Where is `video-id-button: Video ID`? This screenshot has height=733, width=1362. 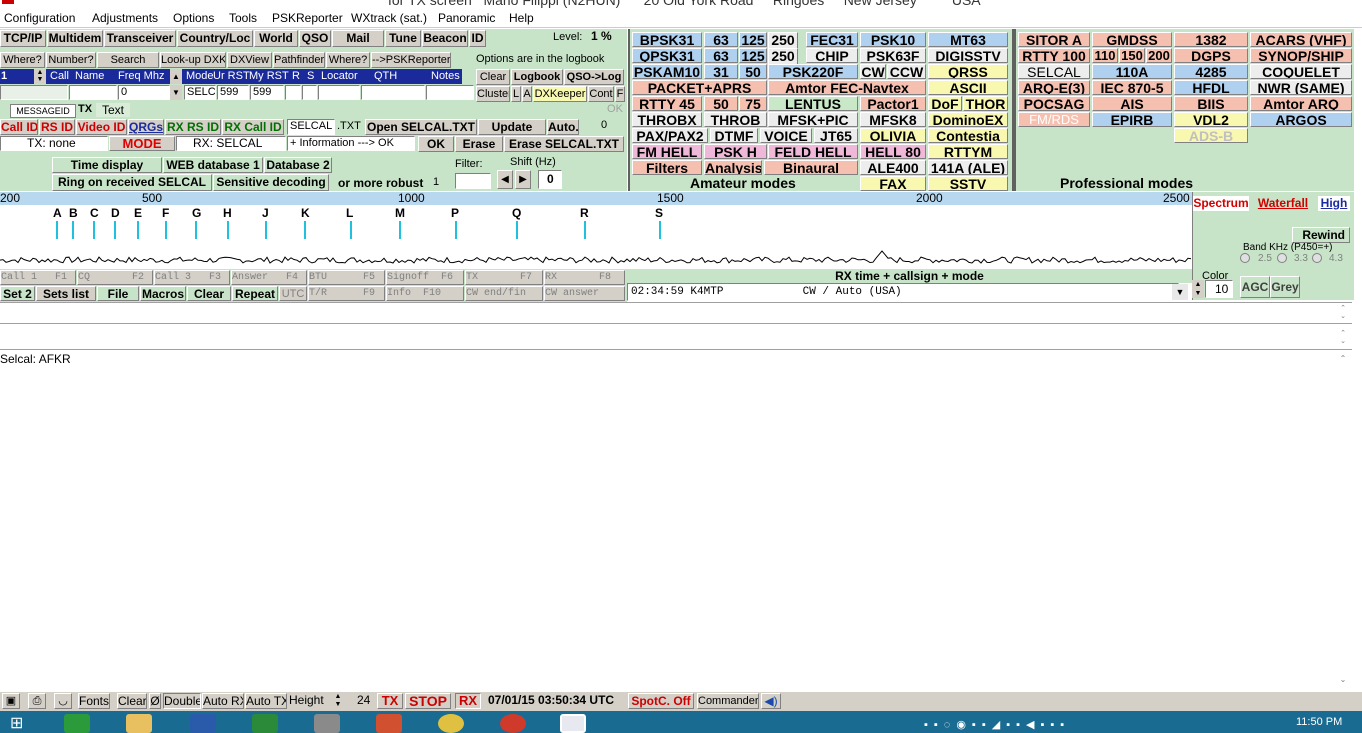
video-id-button: Video ID is located at coordinates (101, 127).